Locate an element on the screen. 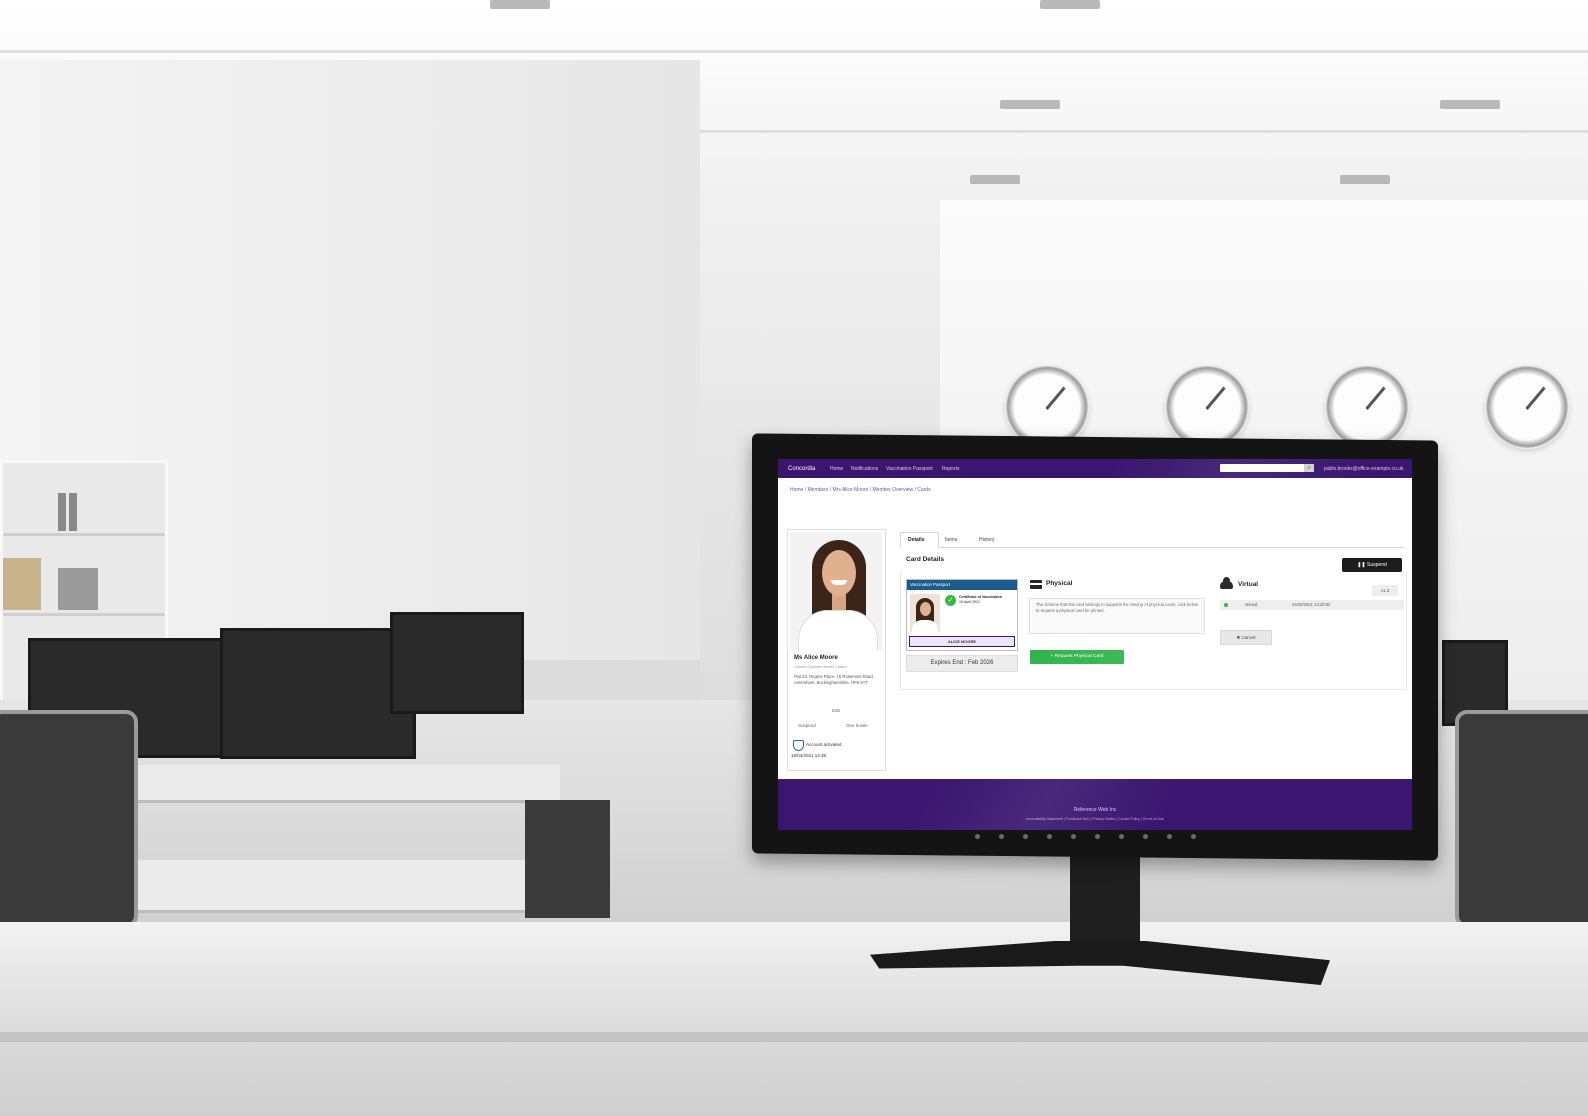  suspend-button-label: Suspend is located at coordinates (1377, 565).